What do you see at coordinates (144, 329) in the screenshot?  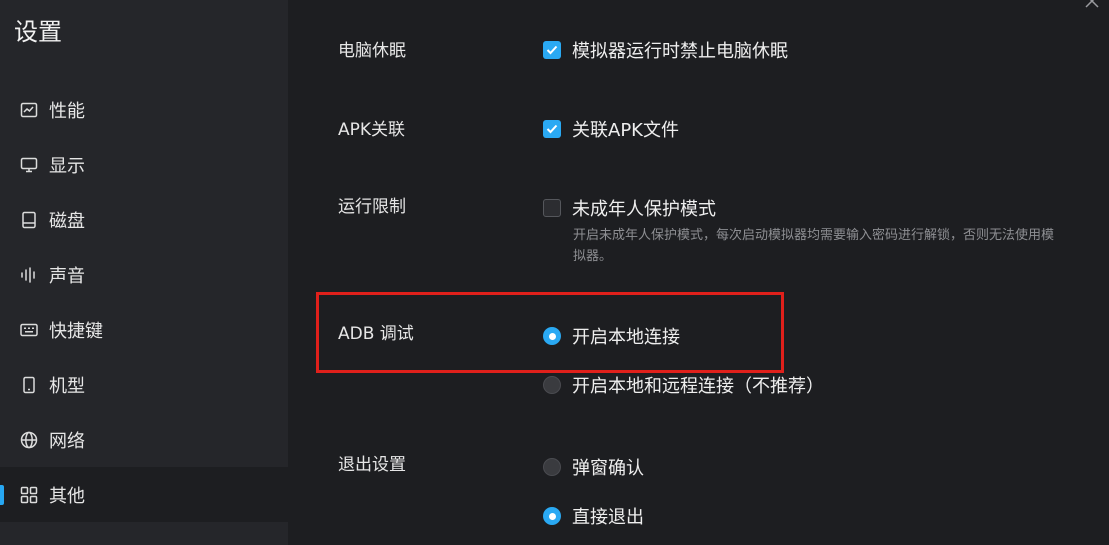 I see `sidebar-item-shortcuts: 快捷键` at bounding box center [144, 329].